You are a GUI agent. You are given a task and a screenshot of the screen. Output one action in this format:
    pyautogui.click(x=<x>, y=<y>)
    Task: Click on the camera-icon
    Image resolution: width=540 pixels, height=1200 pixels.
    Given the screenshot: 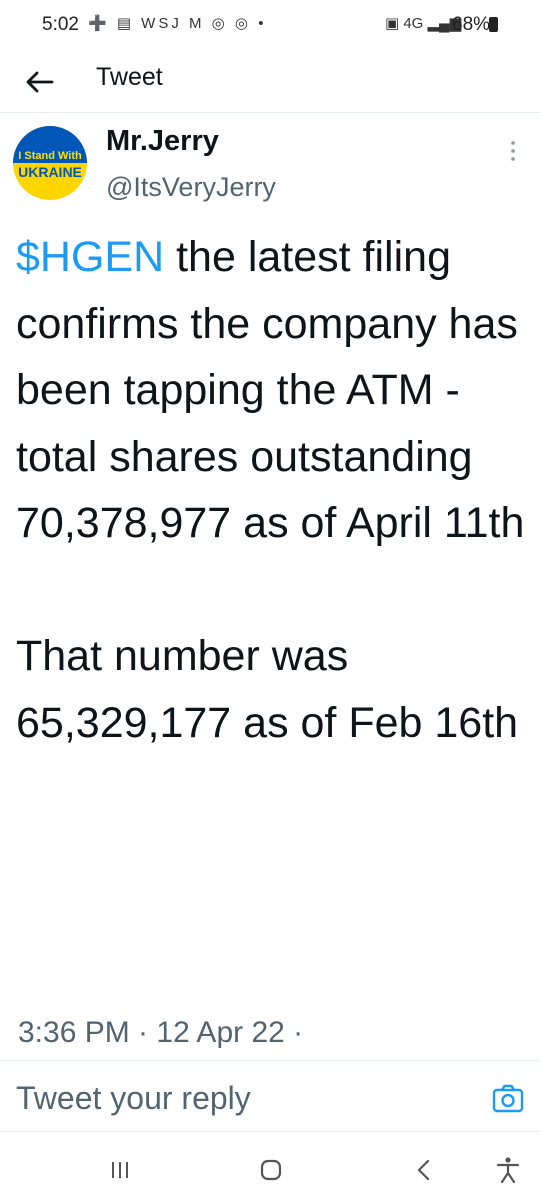 What is the action you would take?
    pyautogui.click(x=508, y=1099)
    